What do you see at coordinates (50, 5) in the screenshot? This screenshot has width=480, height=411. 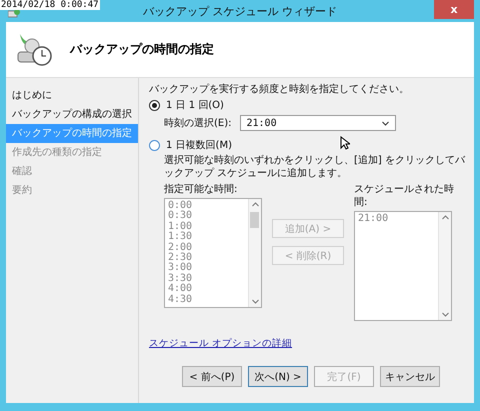 I see `timestamp: 2014/02/18 0:00:47` at bounding box center [50, 5].